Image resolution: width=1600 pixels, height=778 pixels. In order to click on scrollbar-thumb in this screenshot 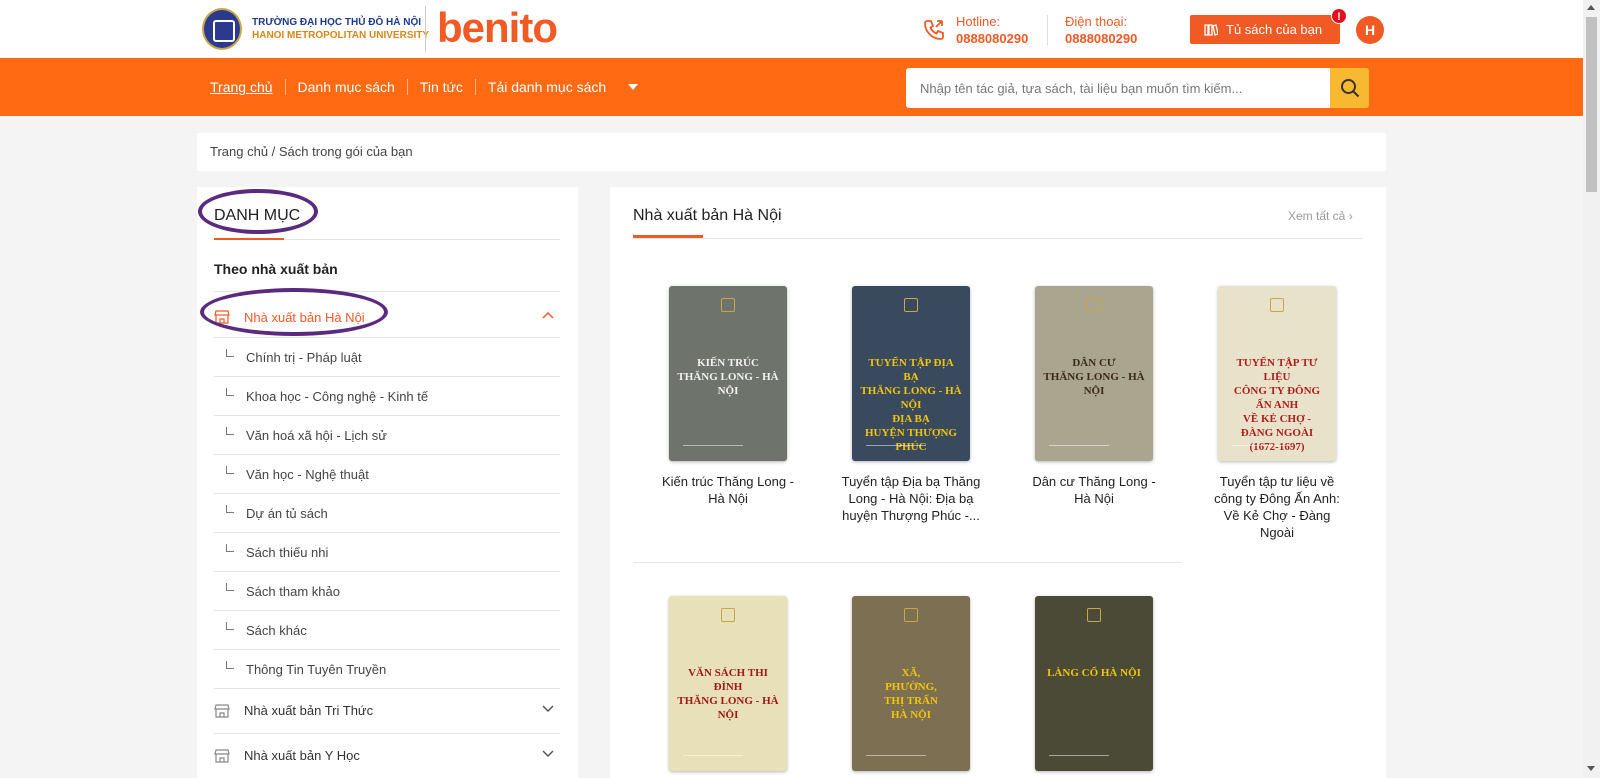, I will do `click(1591, 104)`.